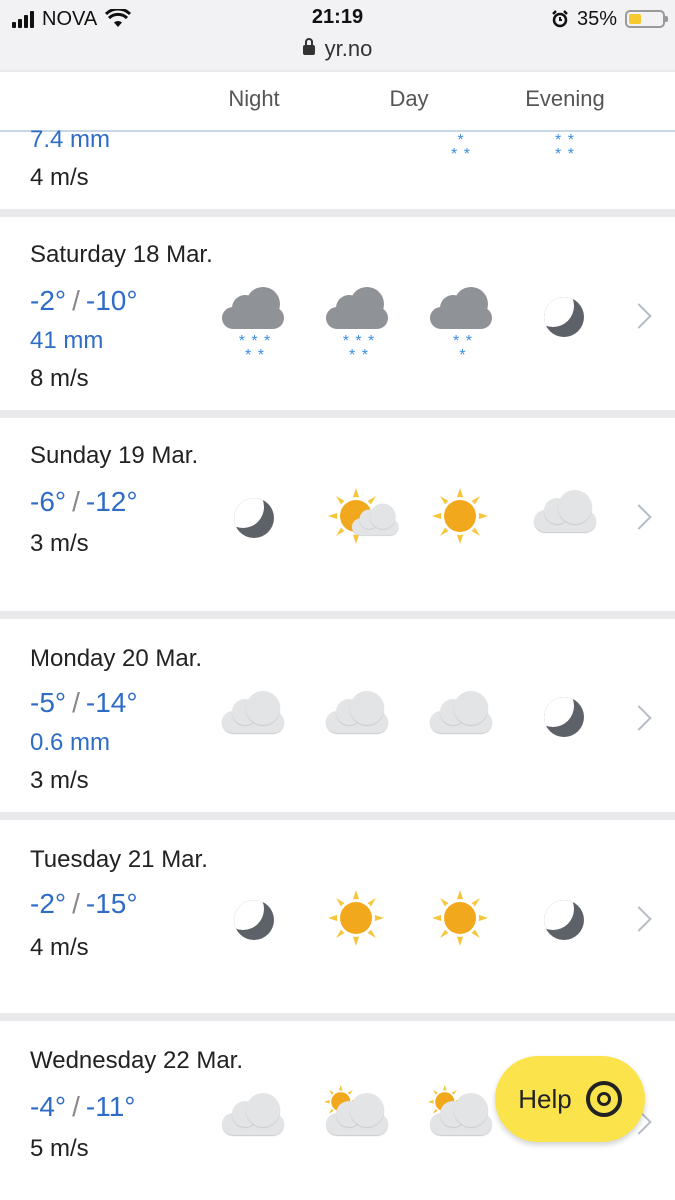 This screenshot has height=1200, width=675. I want to click on column-day: Day, so click(409, 98).